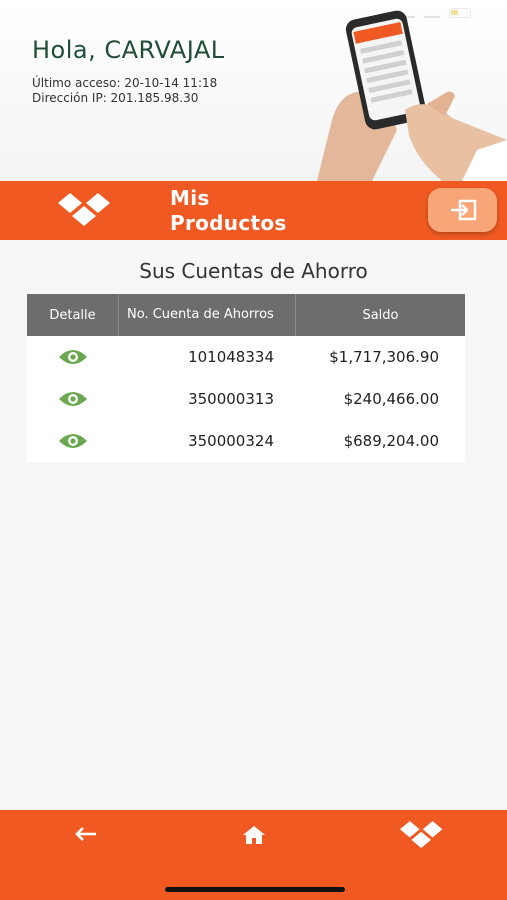  I want to click on account-number: 350000313, so click(231, 399).